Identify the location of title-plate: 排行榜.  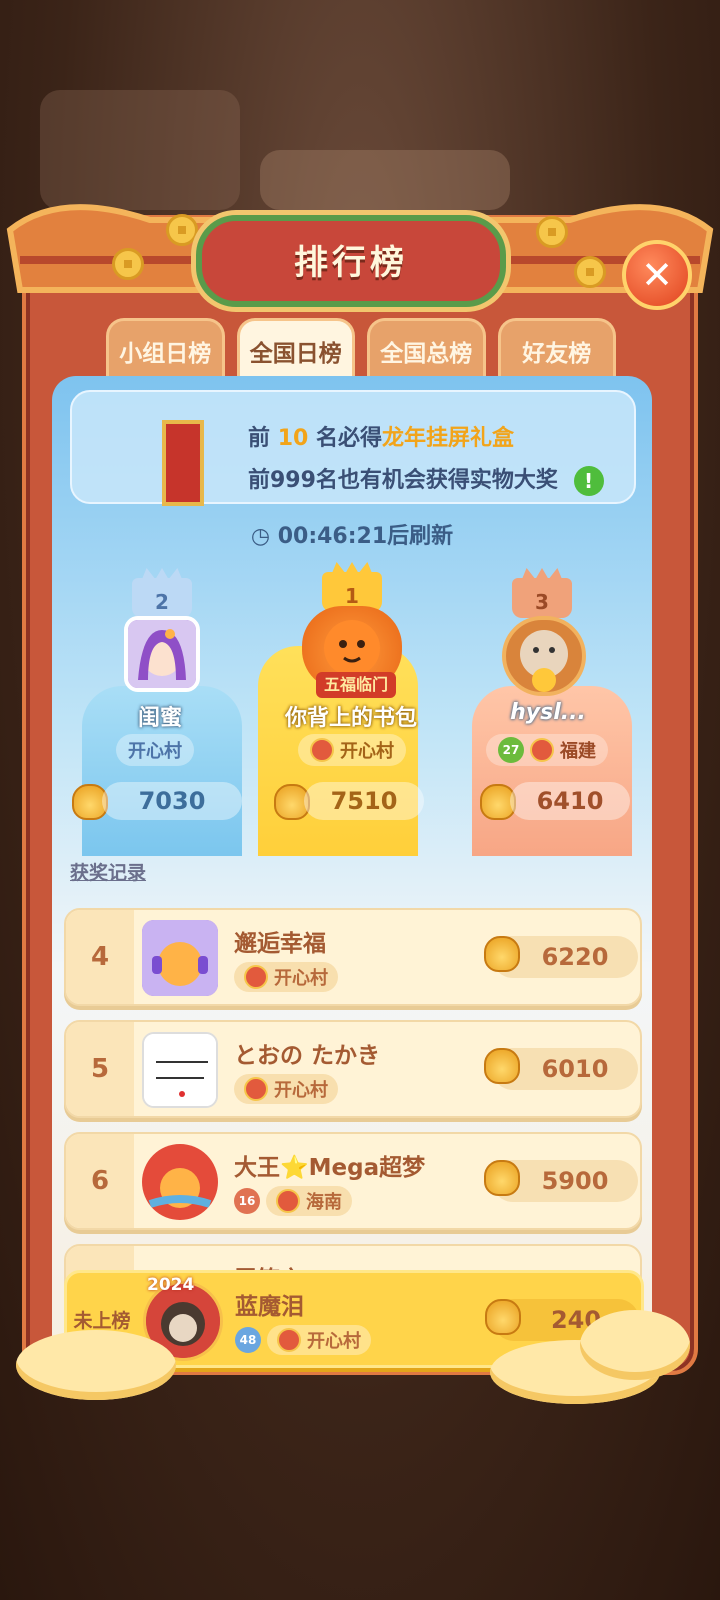
(351, 261).